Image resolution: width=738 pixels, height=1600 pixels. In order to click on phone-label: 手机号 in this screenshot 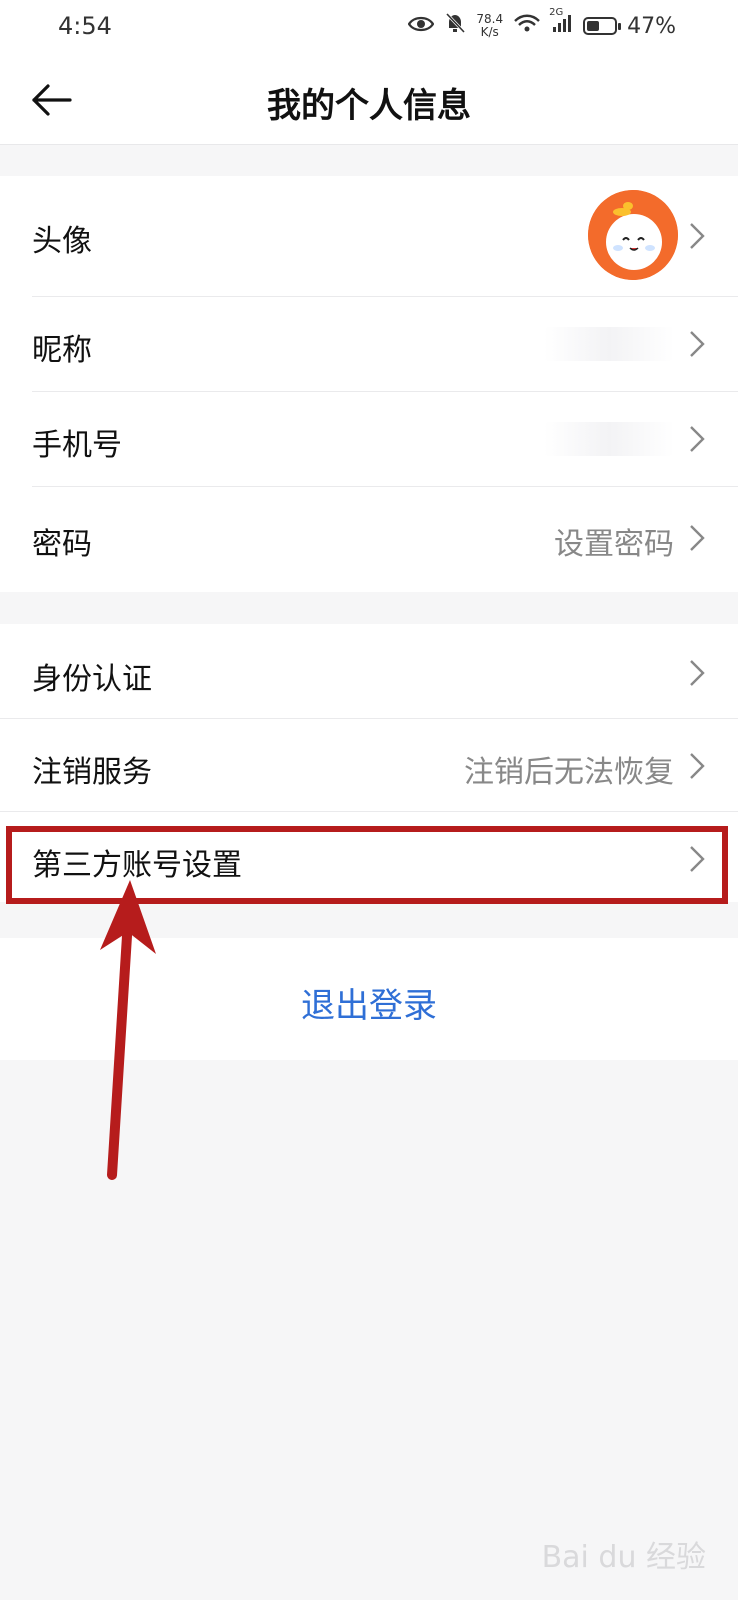, I will do `click(77, 445)`.